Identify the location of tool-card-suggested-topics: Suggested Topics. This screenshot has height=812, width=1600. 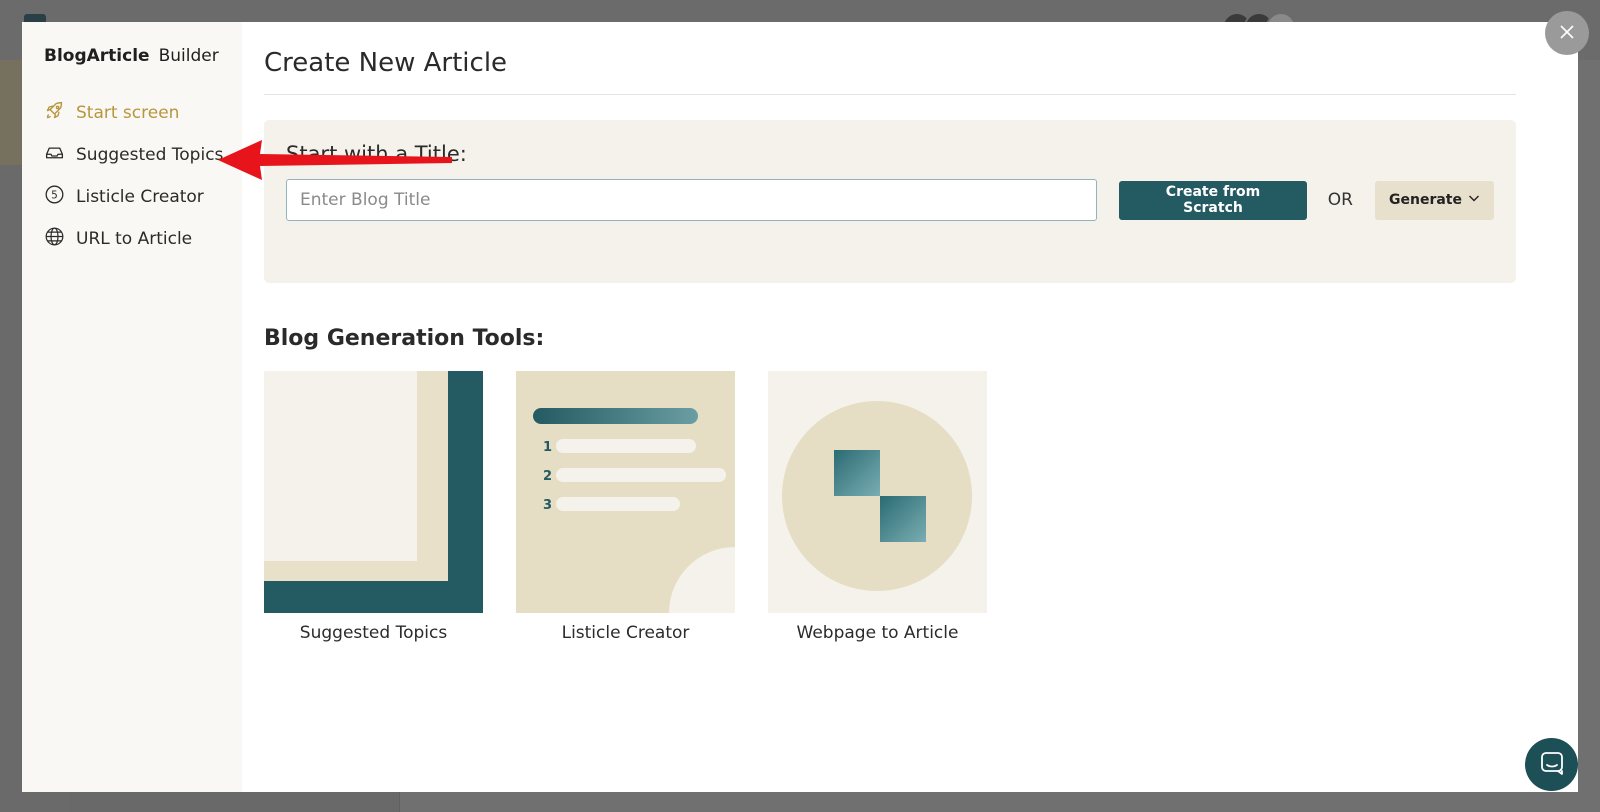
(373, 507).